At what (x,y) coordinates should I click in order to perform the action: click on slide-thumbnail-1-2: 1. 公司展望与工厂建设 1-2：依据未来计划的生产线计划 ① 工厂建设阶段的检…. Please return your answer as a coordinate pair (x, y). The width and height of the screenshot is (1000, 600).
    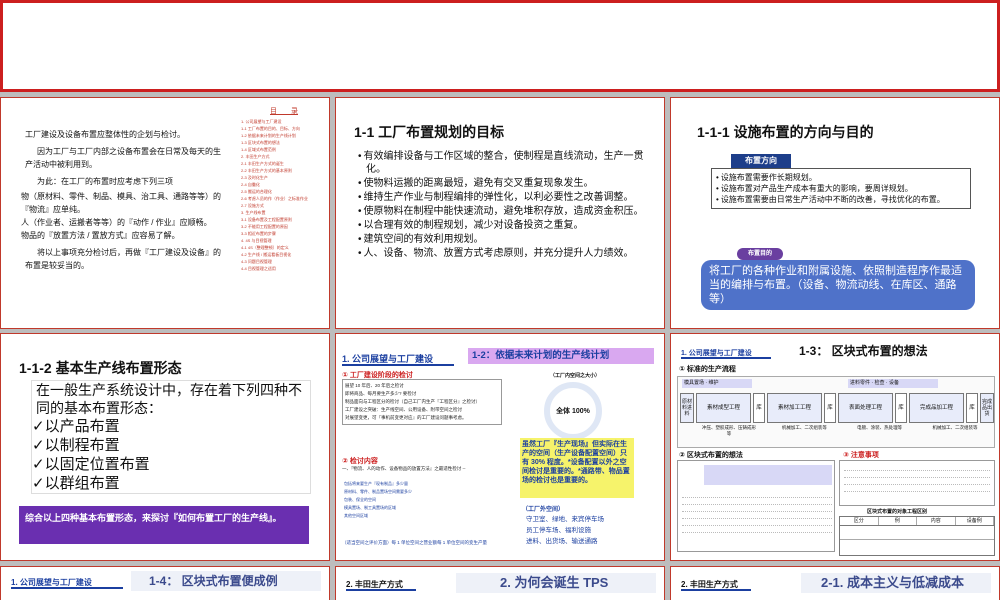
    Looking at the image, I should click on (500, 447).